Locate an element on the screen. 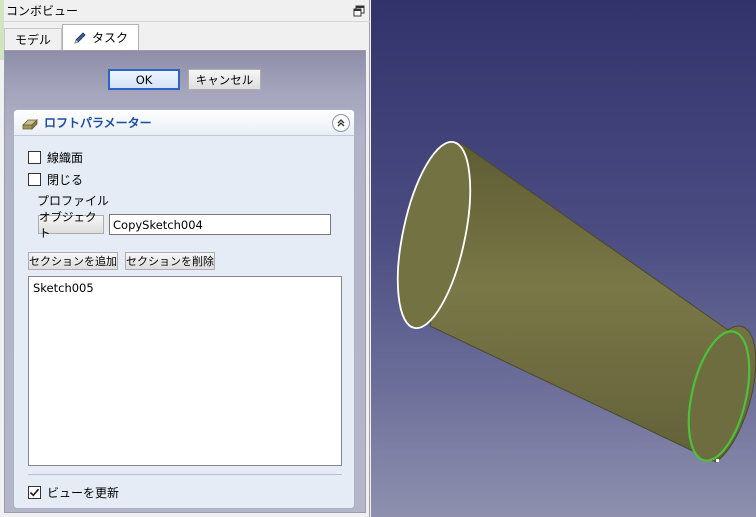 Image resolution: width=756 pixels, height=517 pixels. double-chevron-up-icon is located at coordinates (341, 123).